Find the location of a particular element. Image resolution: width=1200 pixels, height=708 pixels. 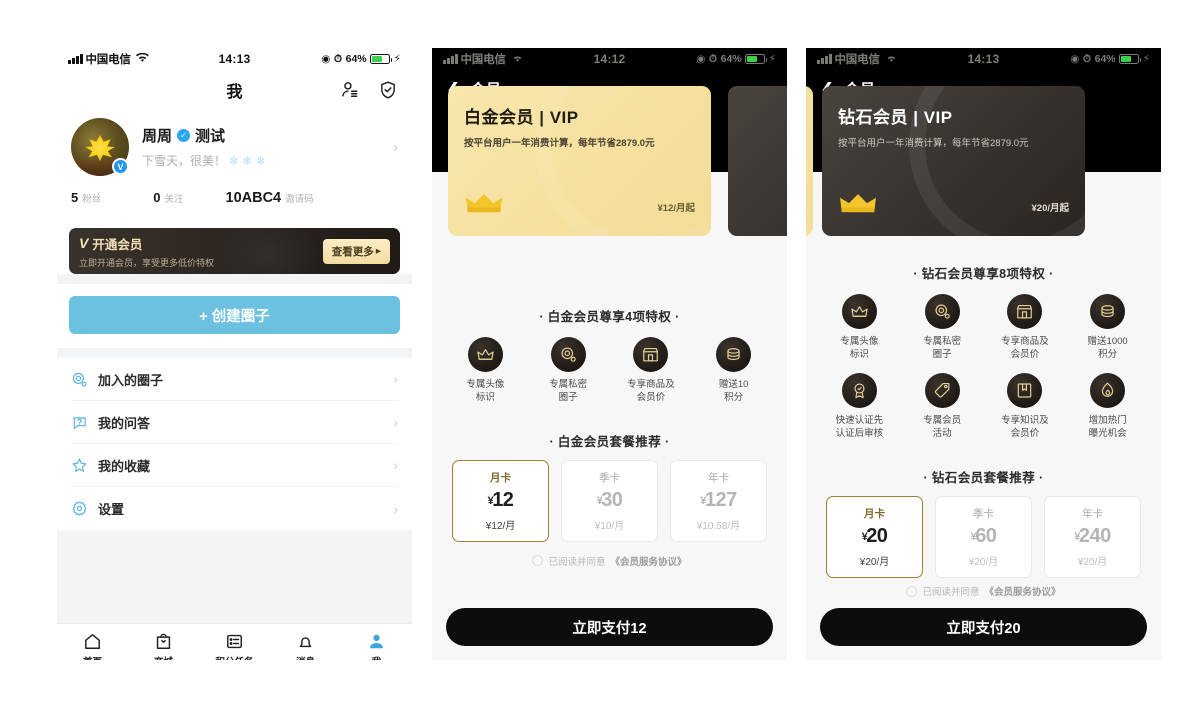

tab-label: 首页 is located at coordinates (92, 657).